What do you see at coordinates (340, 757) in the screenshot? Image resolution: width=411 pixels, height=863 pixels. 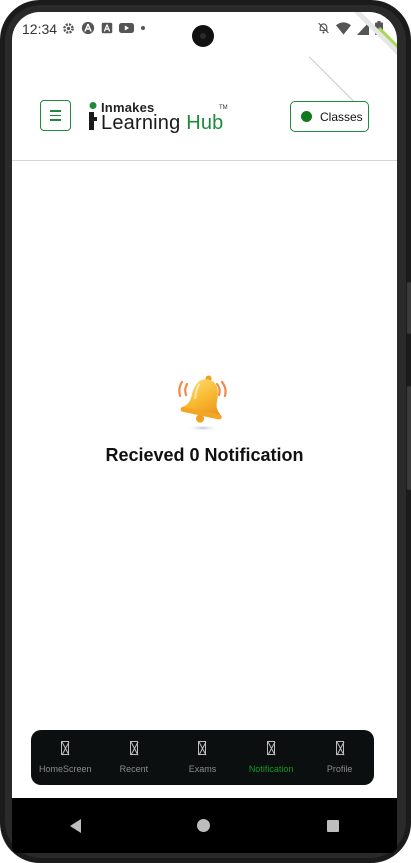 I see `nav-item-profile: Profile` at bounding box center [340, 757].